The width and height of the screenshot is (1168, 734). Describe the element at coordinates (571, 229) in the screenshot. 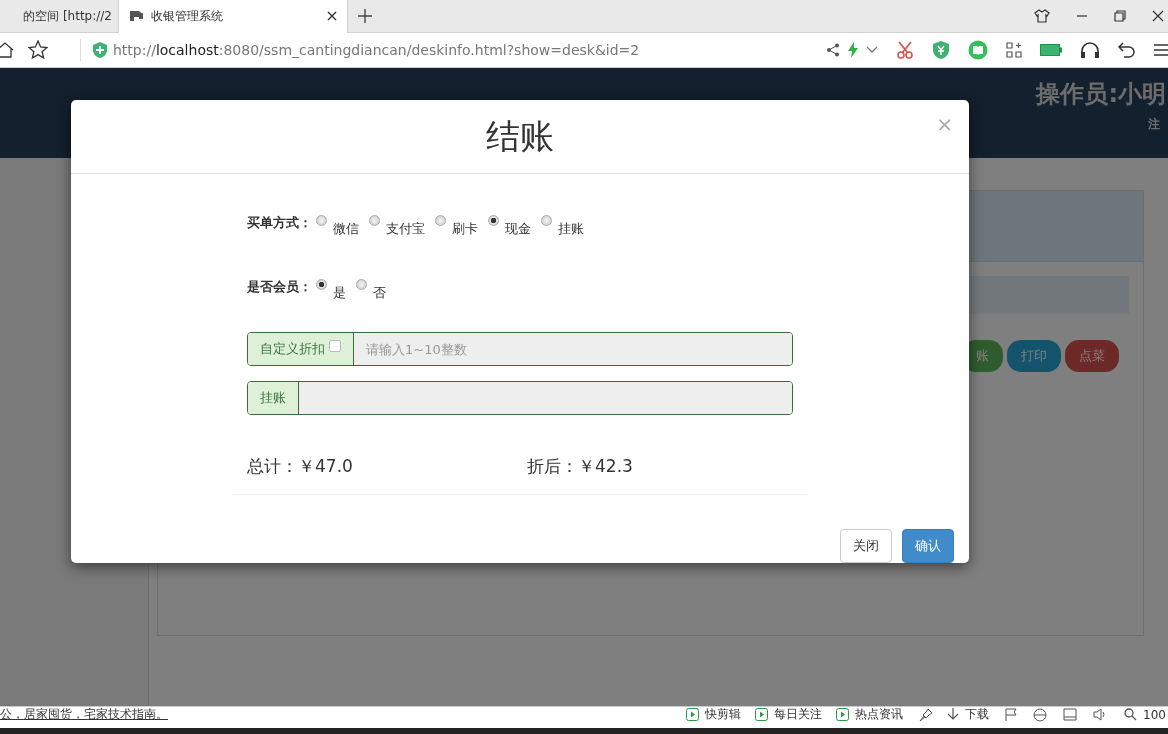

I see `option-label: 挂账` at that location.